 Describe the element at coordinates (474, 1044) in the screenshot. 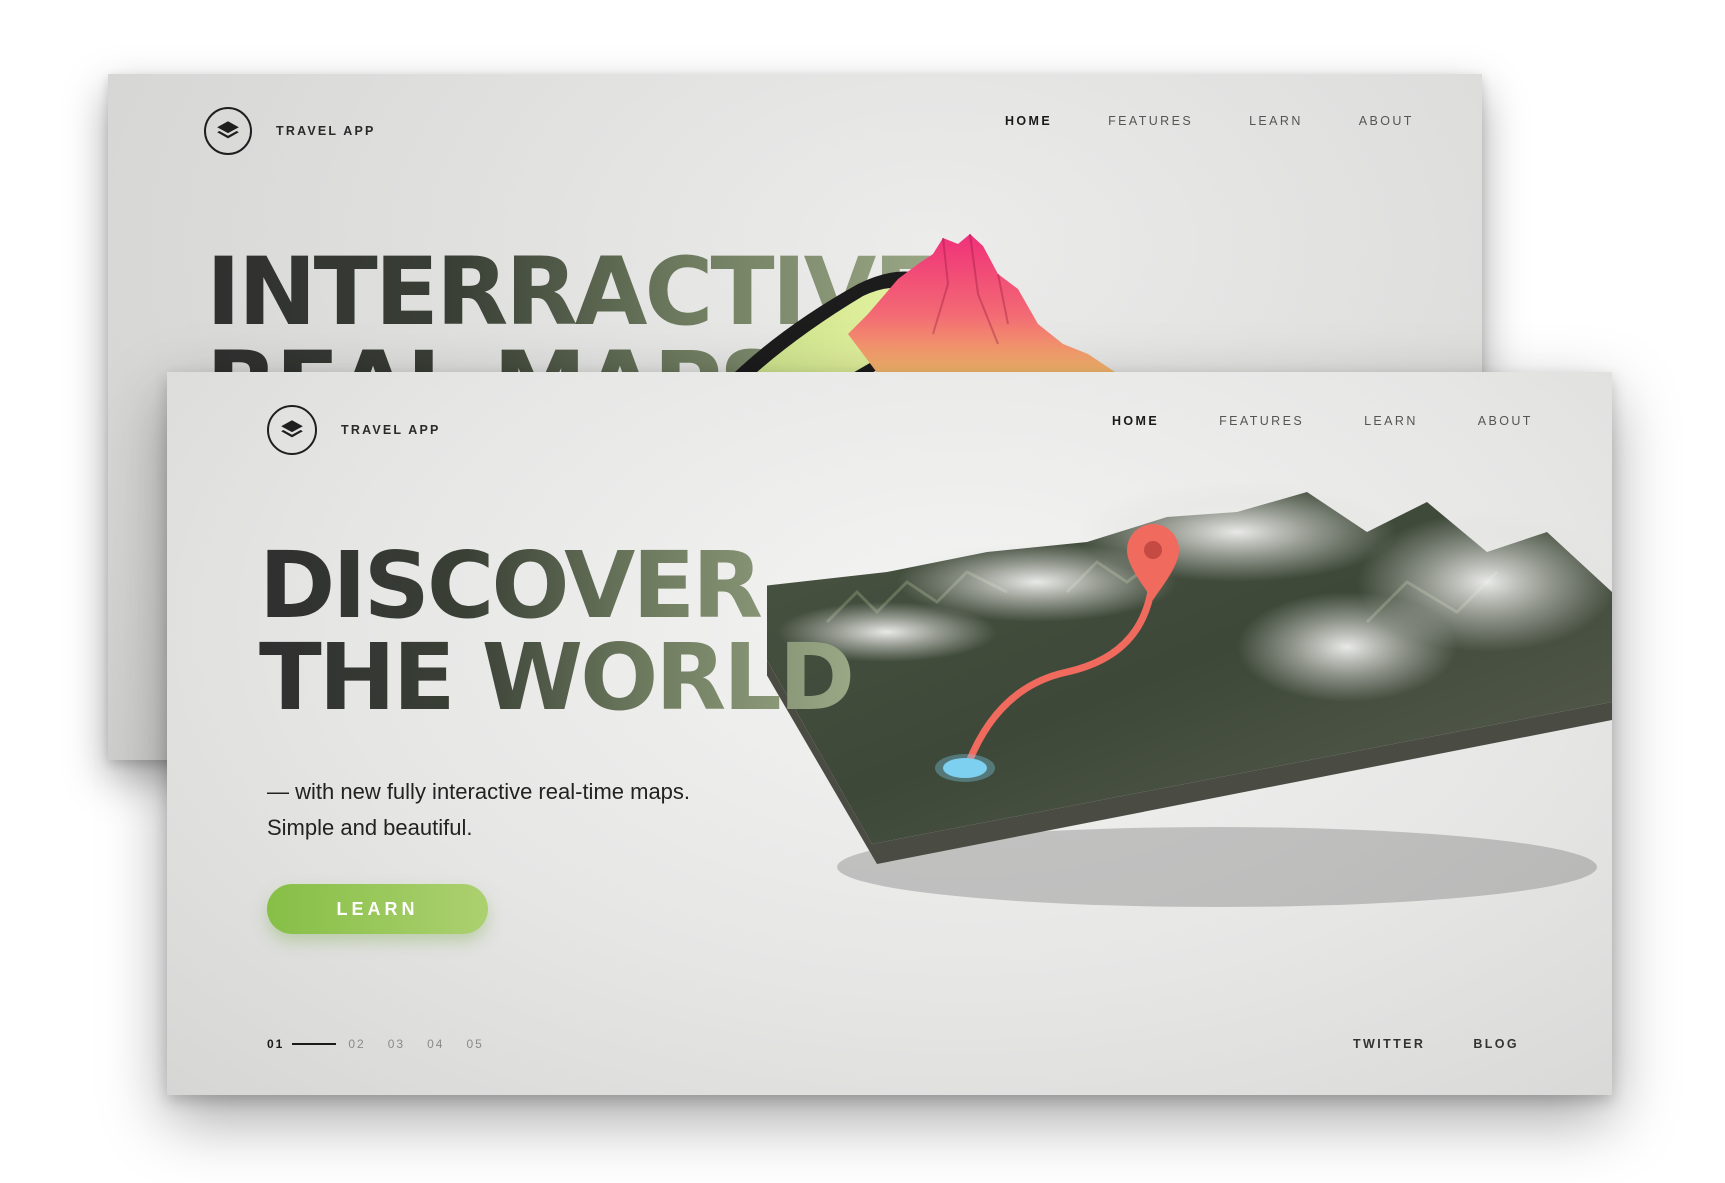

I see `pager-item: 05` at that location.